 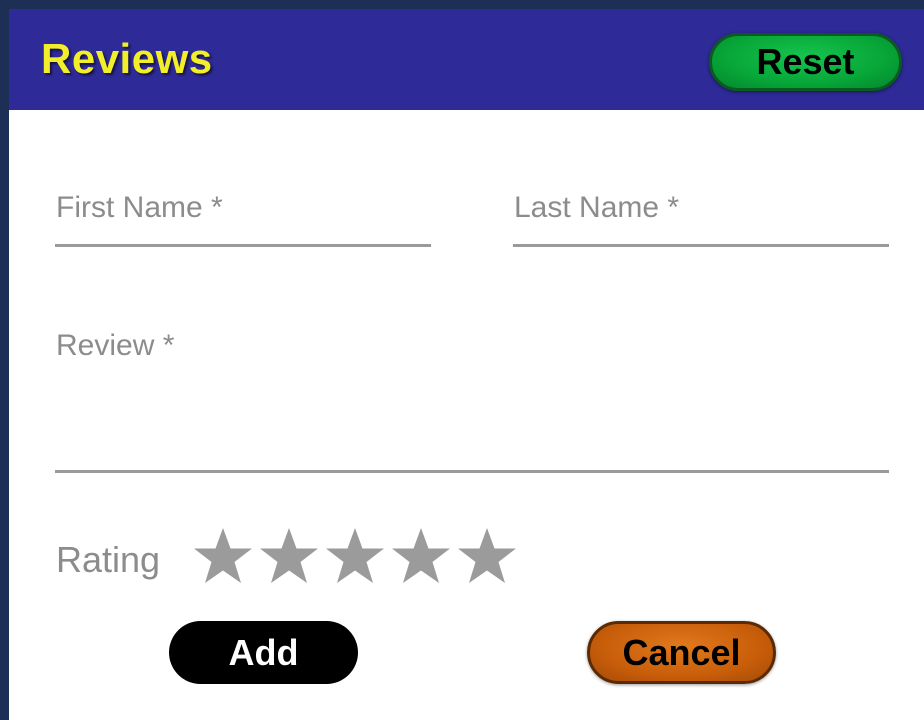 What do you see at coordinates (263, 652) in the screenshot?
I see `add-button: Add` at bounding box center [263, 652].